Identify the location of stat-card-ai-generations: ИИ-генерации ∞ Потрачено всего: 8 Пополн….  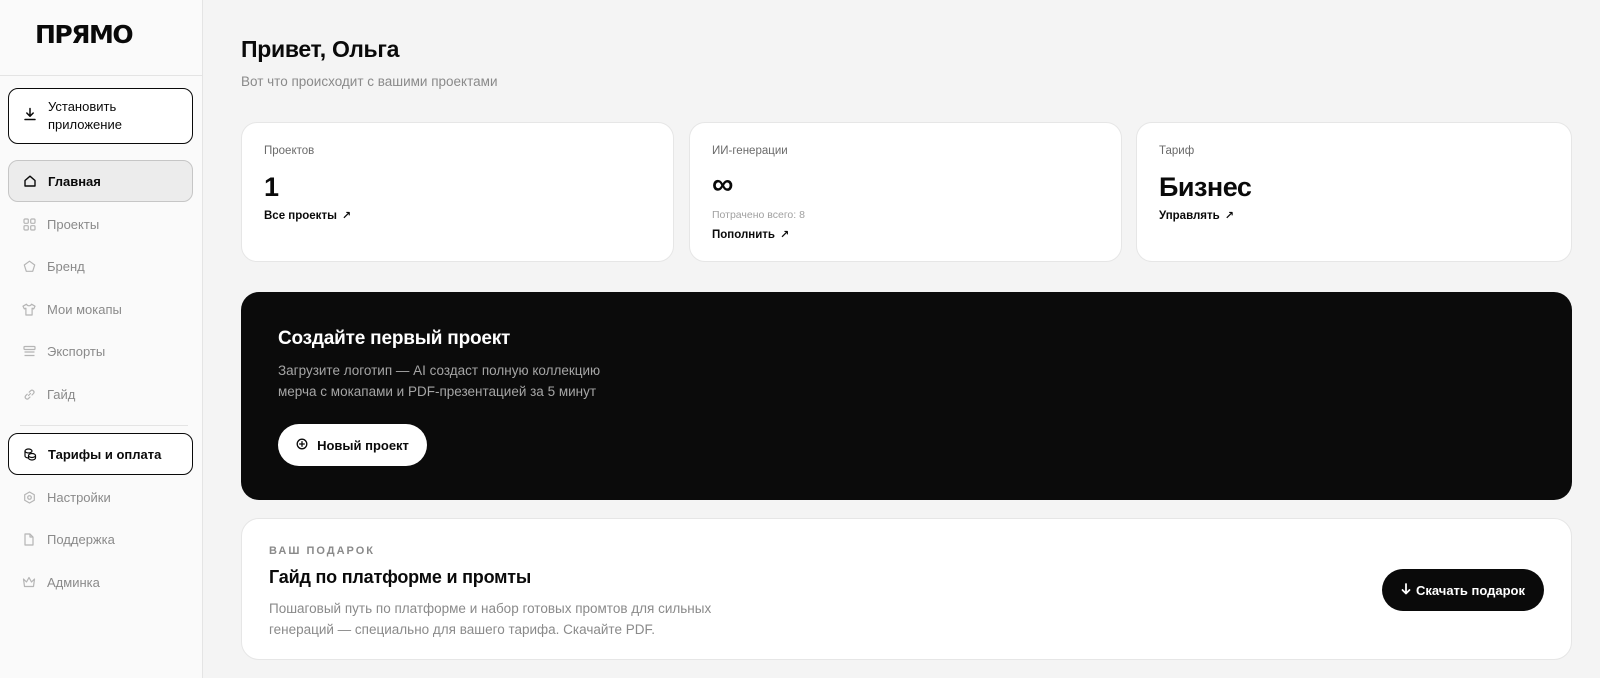
(905, 192).